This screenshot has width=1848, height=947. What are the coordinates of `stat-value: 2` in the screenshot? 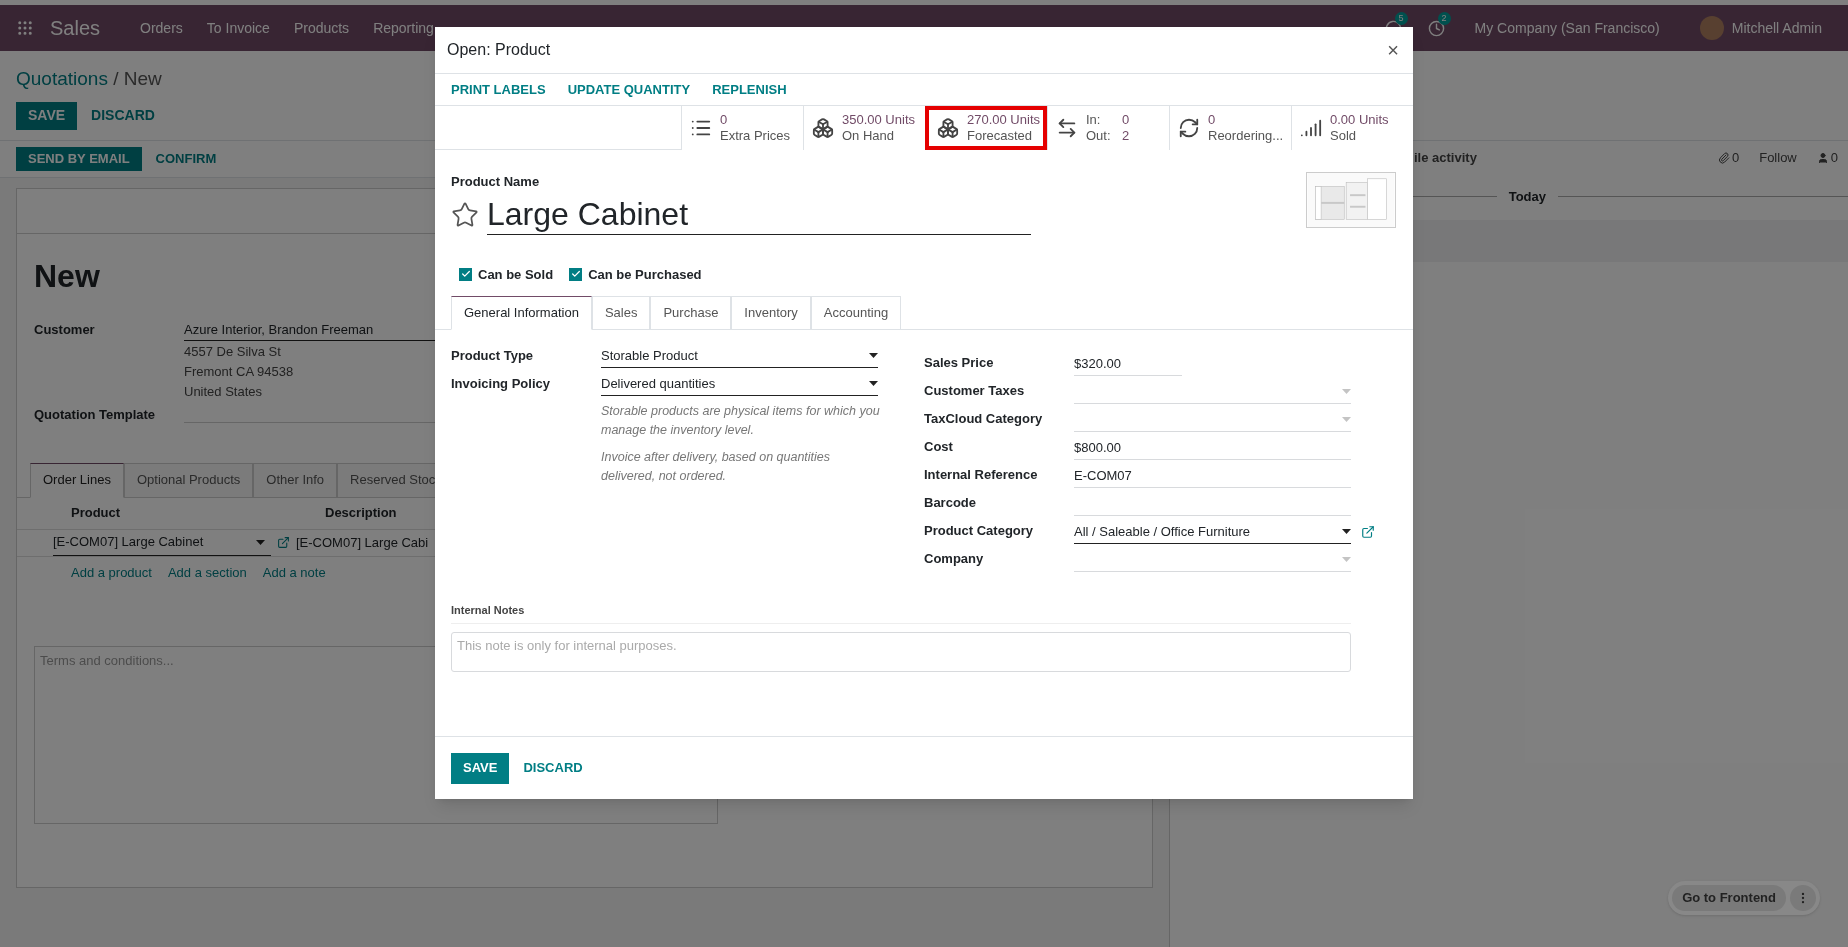 It's located at (1126, 136).